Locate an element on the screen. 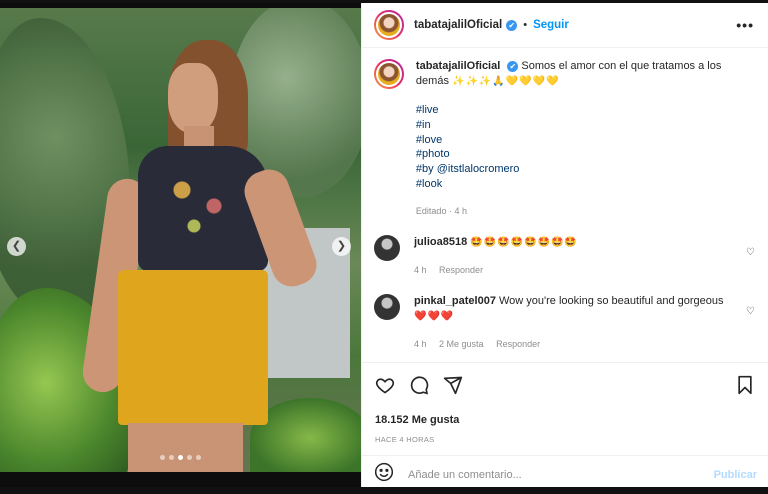  hashtag: #love is located at coordinates (585, 140).